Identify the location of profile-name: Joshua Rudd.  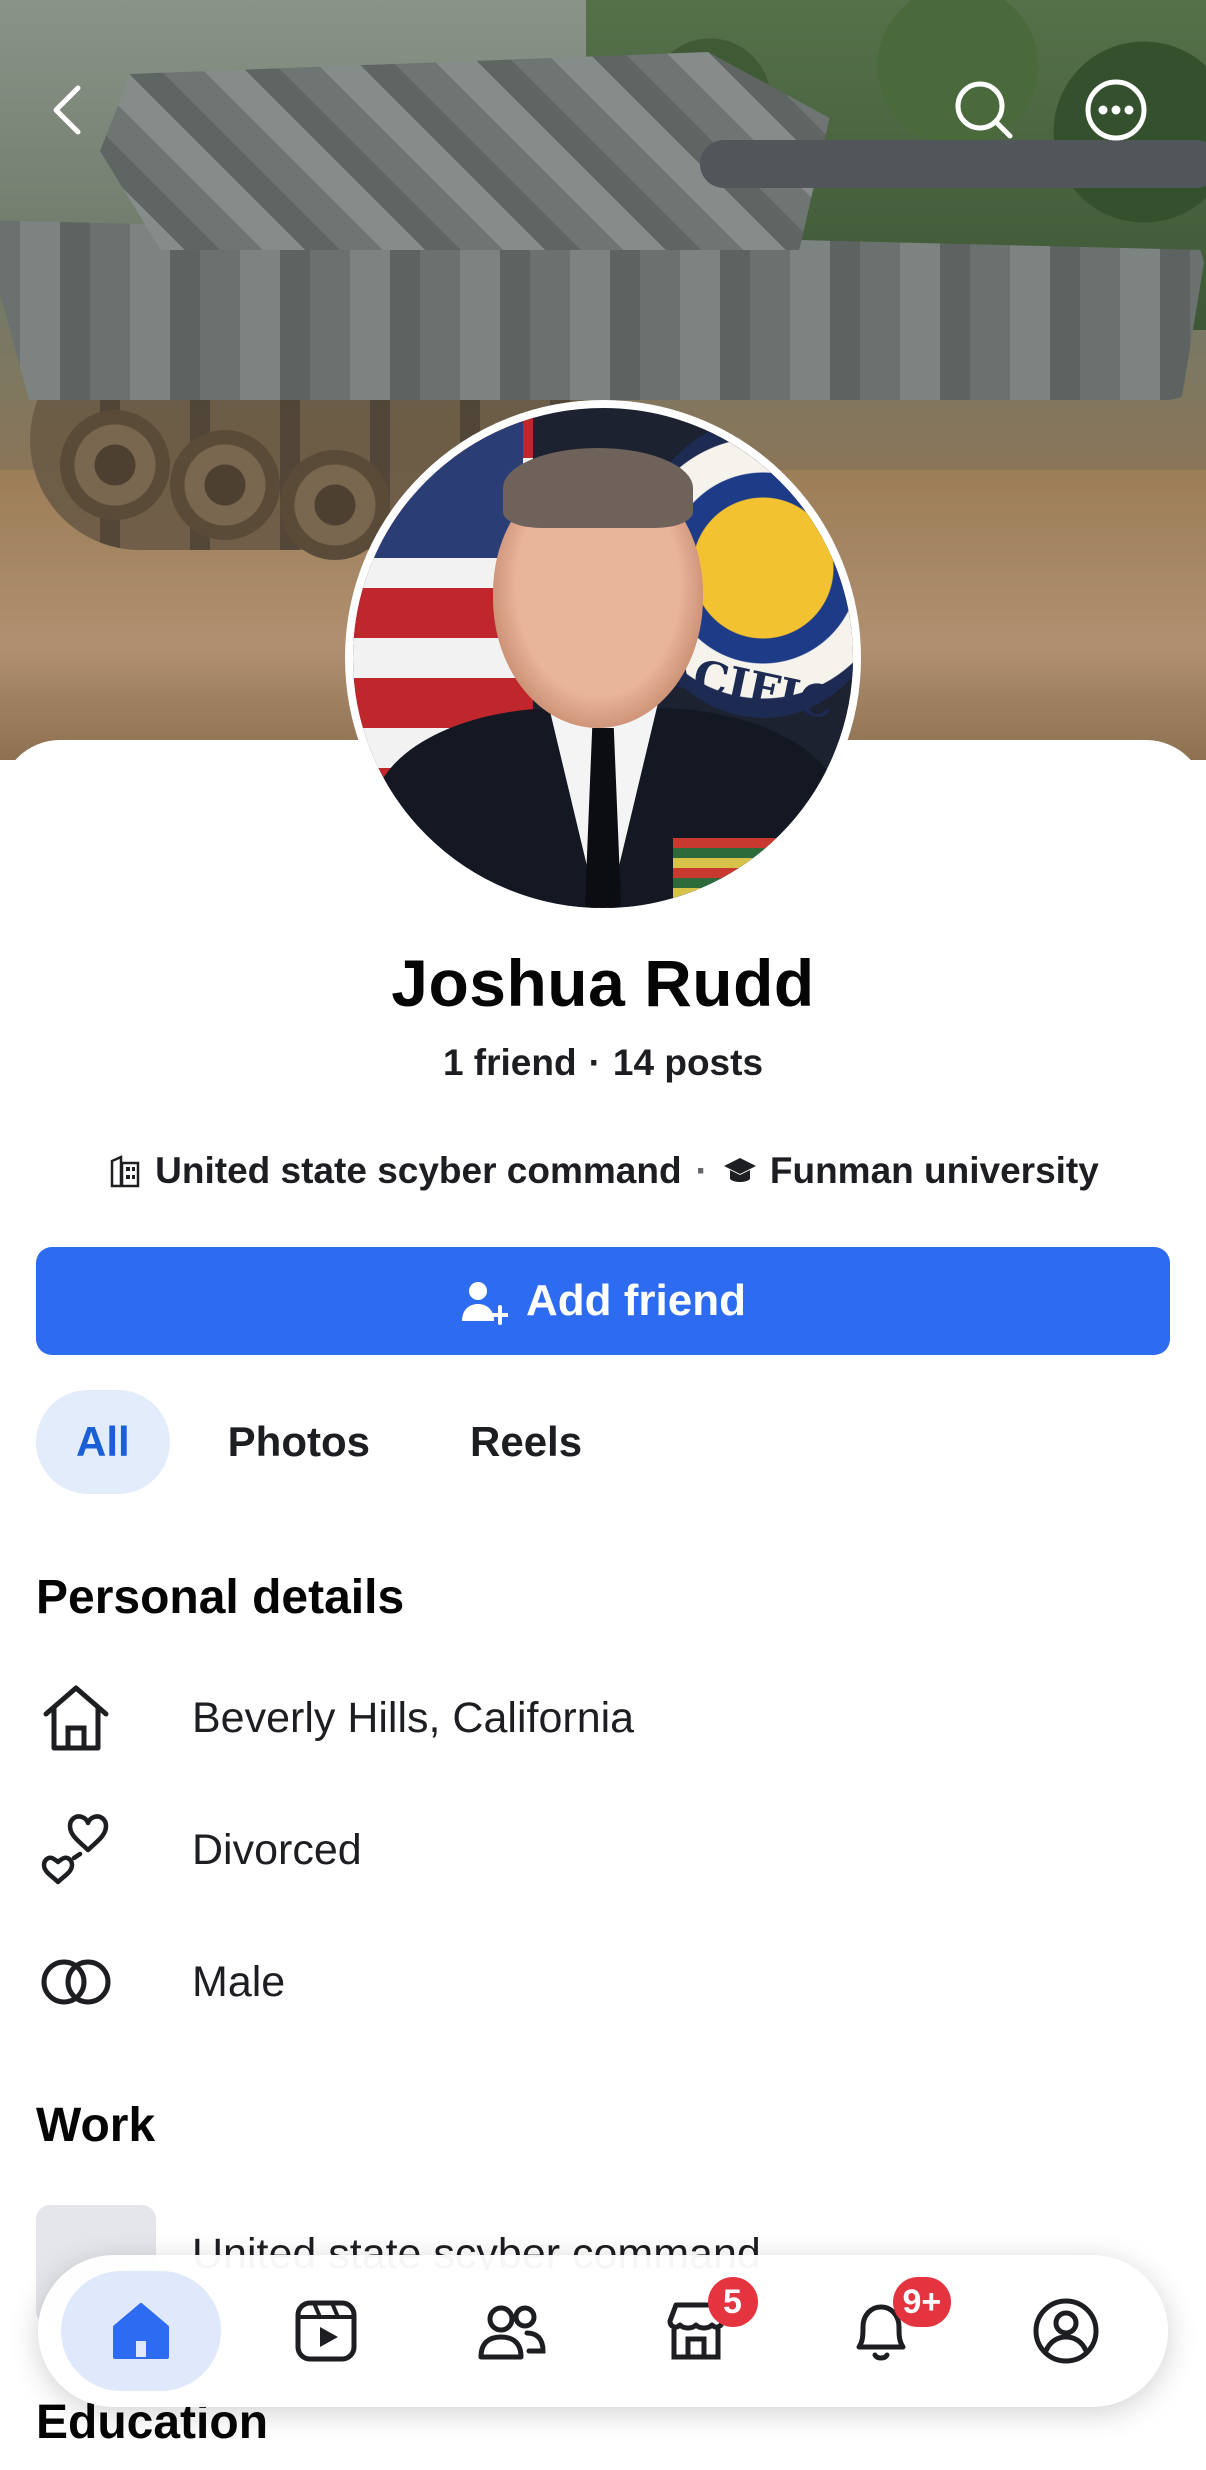
(603, 983).